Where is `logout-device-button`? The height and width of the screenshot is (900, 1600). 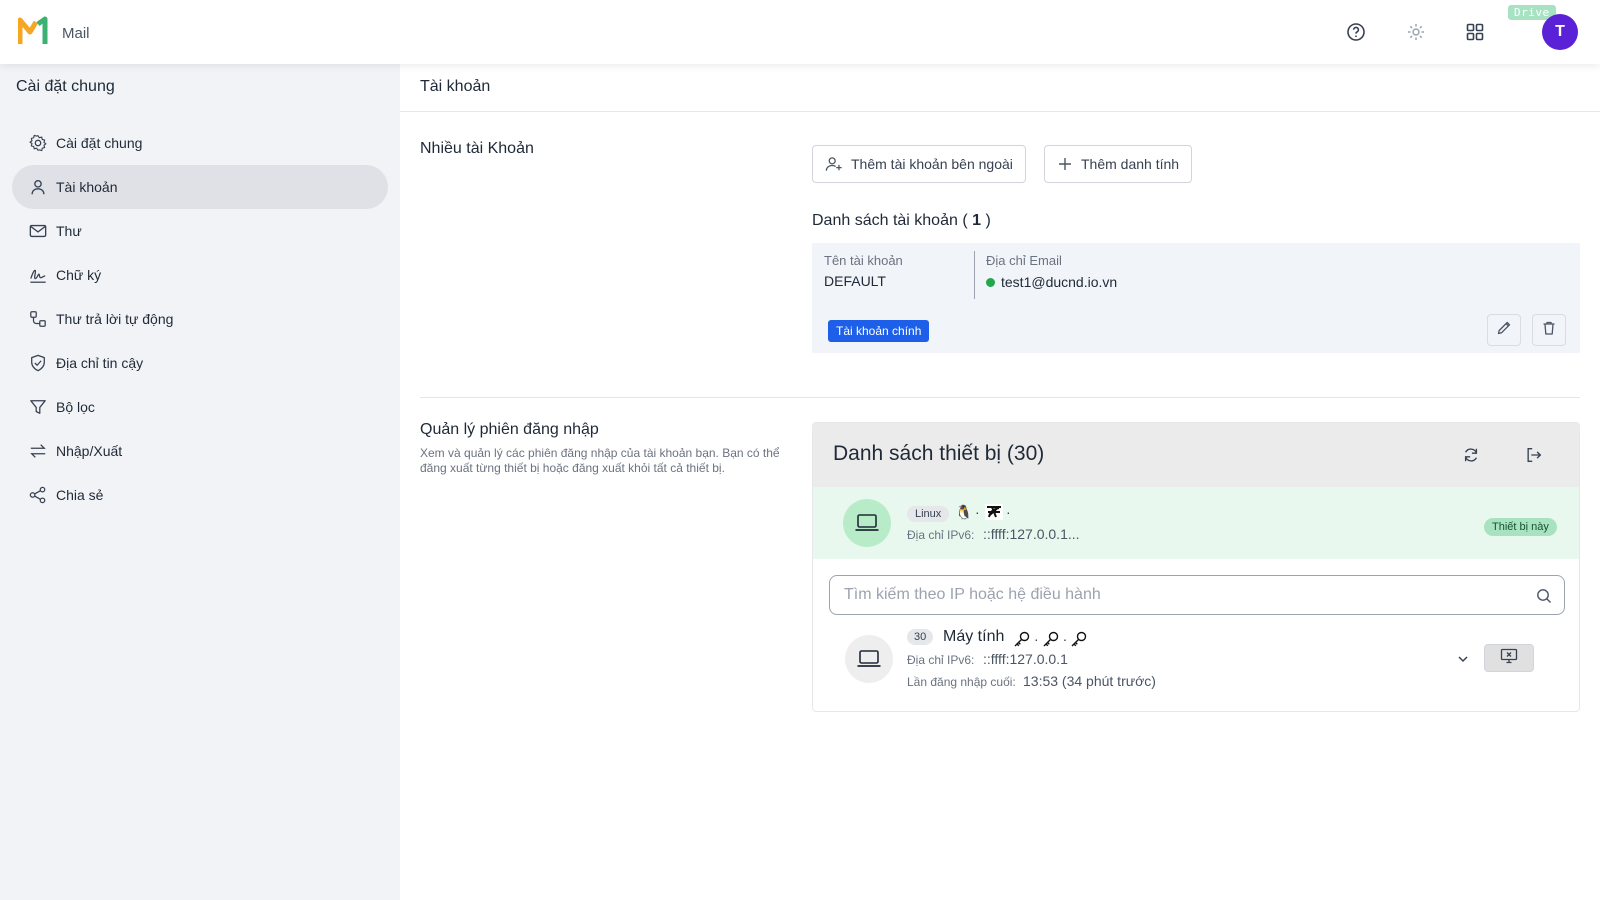
logout-device-button is located at coordinates (1509, 658).